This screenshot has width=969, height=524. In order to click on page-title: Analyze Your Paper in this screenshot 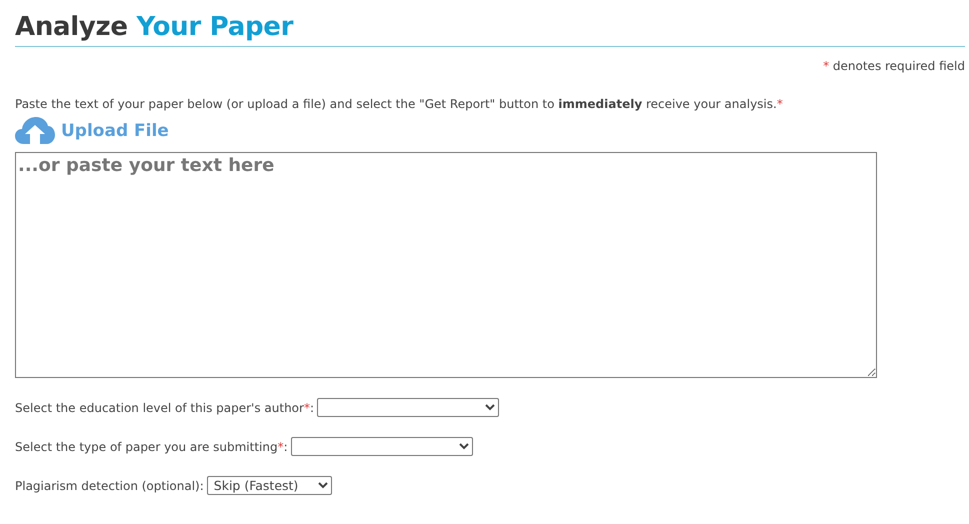, I will do `click(490, 29)`.